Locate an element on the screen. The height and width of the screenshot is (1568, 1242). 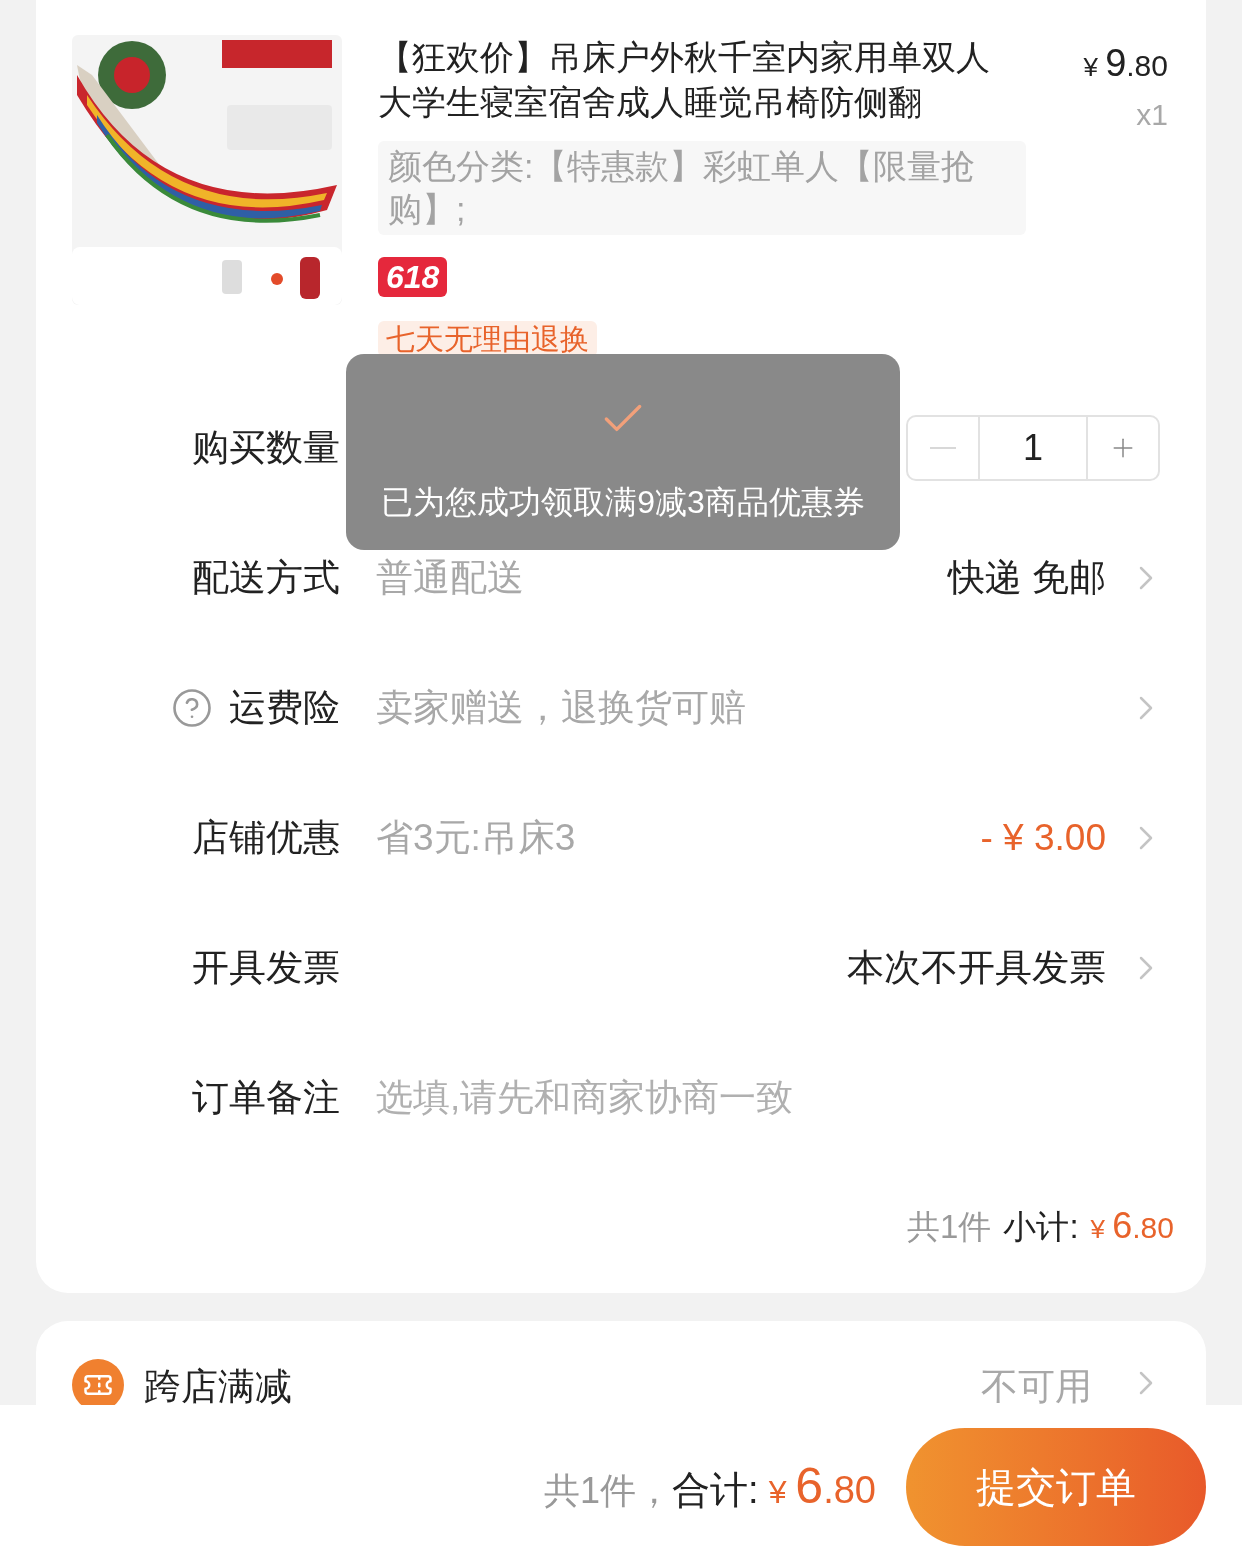
toast-message: 已为您成功领取满9减3商品优惠券 is located at coordinates (623, 502).